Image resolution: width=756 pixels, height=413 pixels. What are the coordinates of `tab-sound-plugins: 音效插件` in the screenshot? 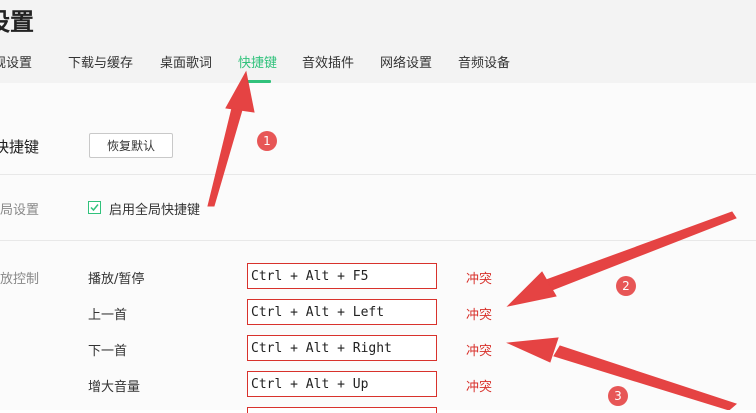 It's located at (328, 61).